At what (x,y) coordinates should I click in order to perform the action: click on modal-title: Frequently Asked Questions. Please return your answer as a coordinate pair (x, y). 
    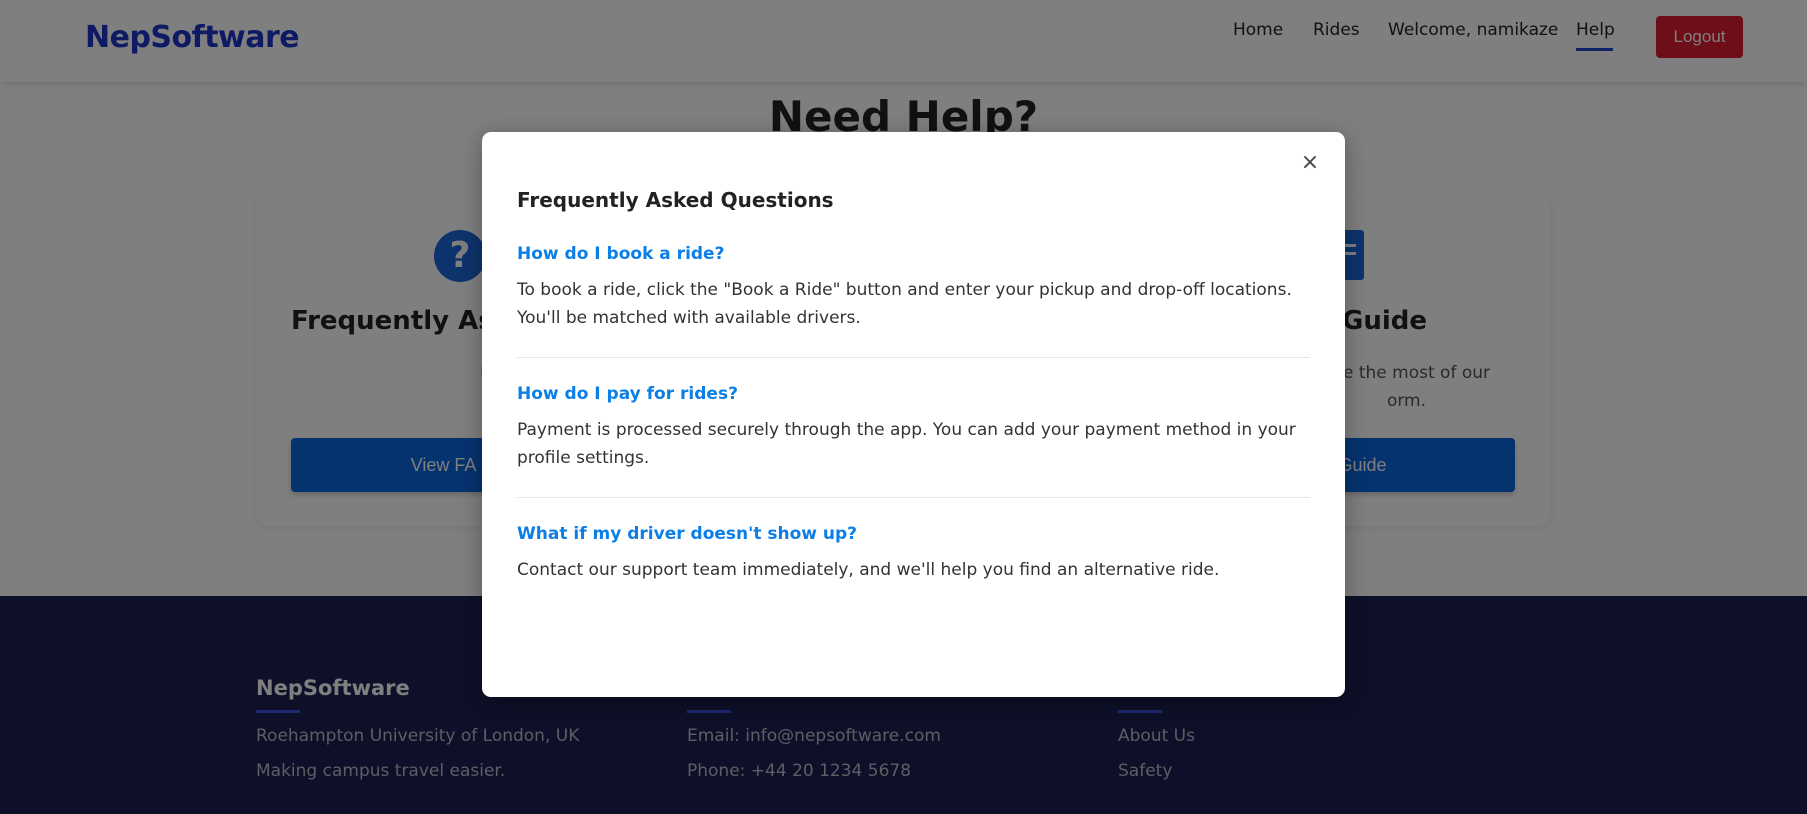
    Looking at the image, I should click on (675, 200).